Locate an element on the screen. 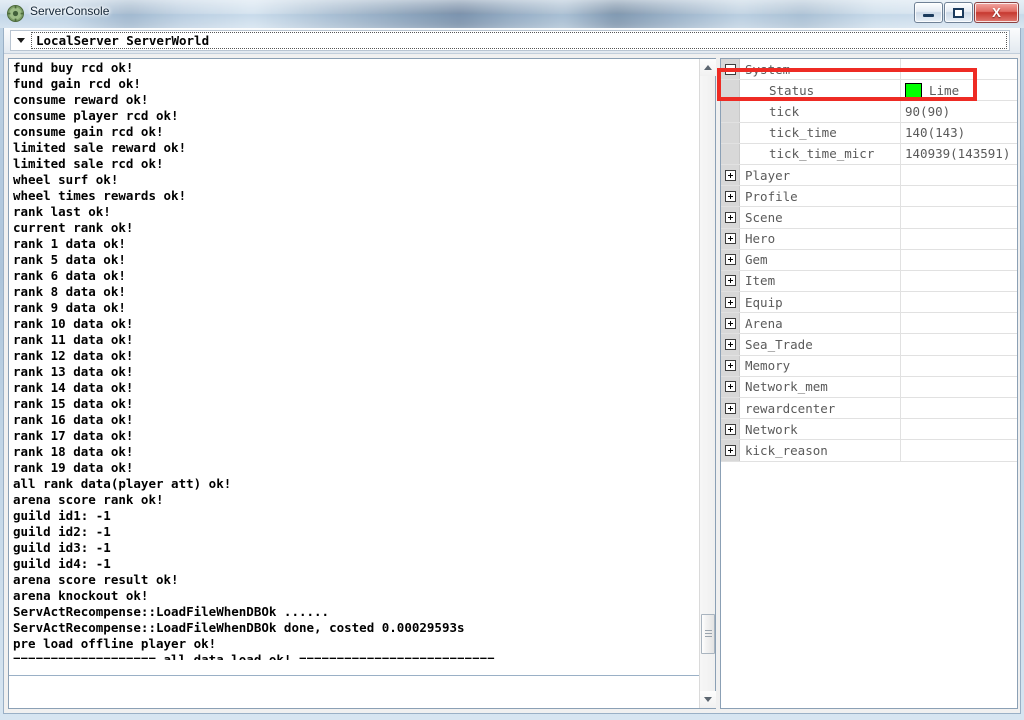 The height and width of the screenshot is (720, 1024). tree-row: Player is located at coordinates (869, 175).